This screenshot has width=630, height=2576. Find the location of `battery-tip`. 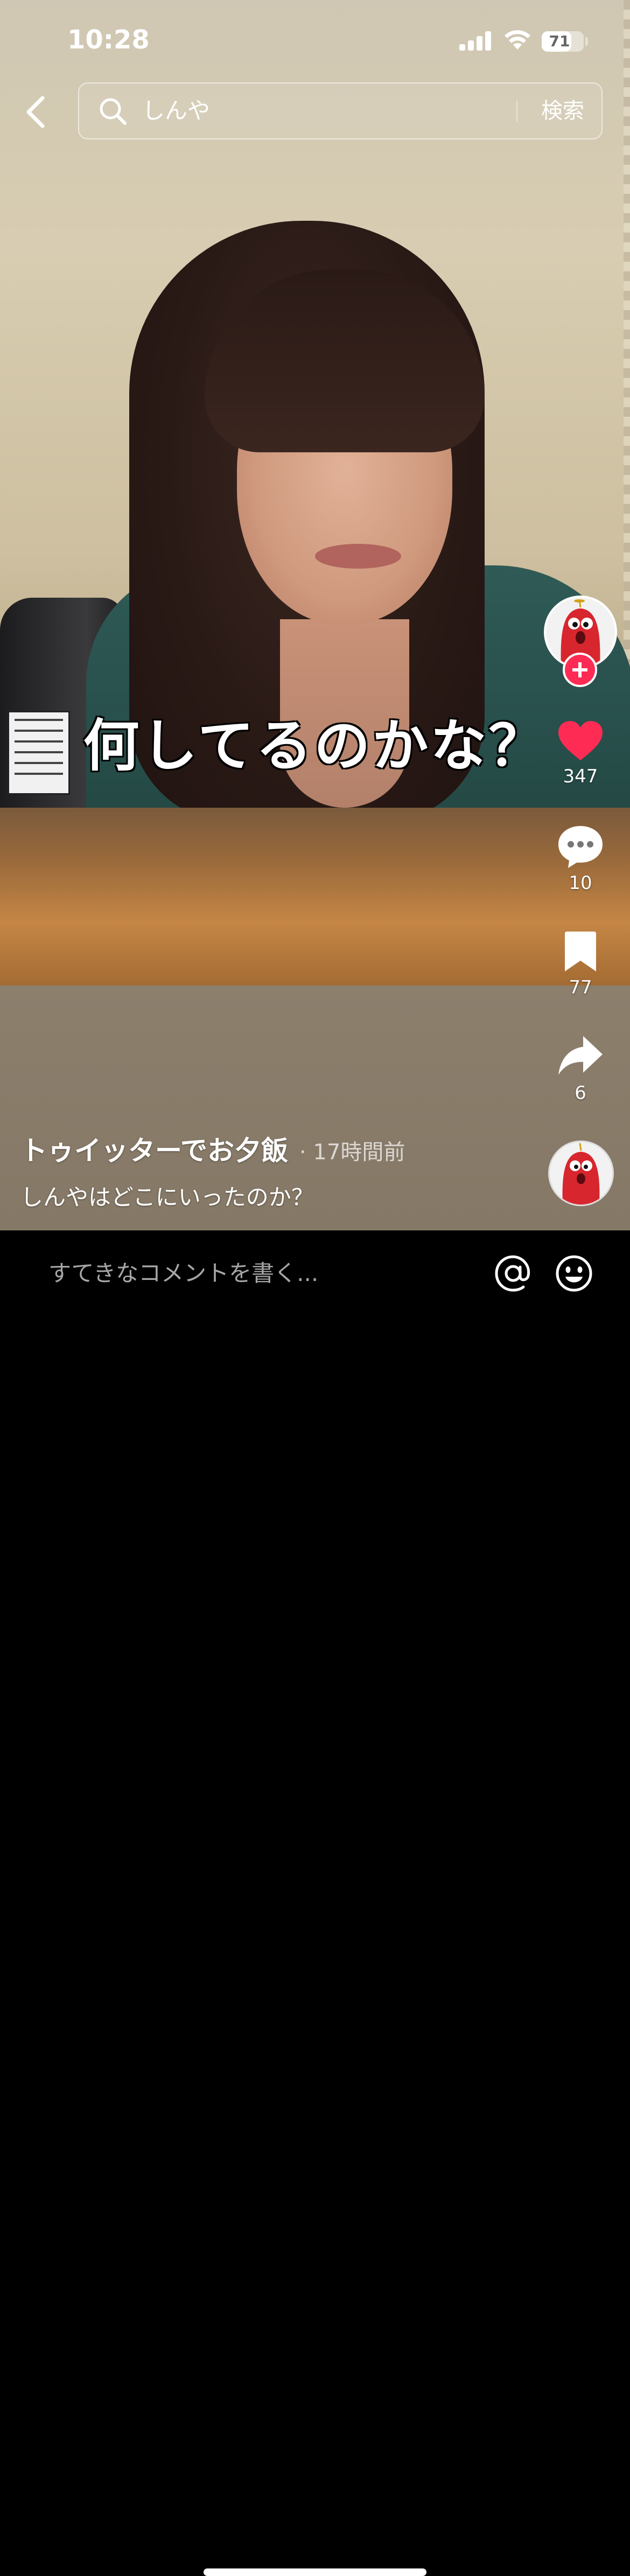

battery-tip is located at coordinates (586, 41).